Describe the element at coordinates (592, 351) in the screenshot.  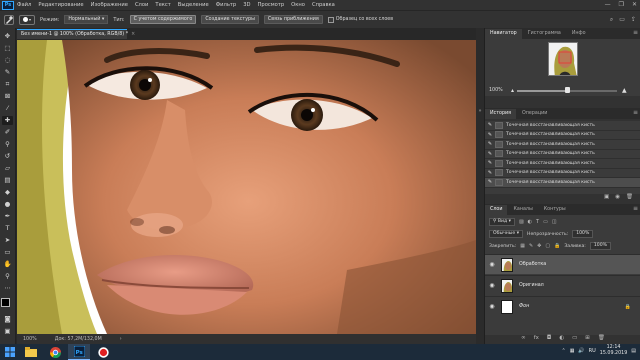
I see `language-indicator: RU` at that location.